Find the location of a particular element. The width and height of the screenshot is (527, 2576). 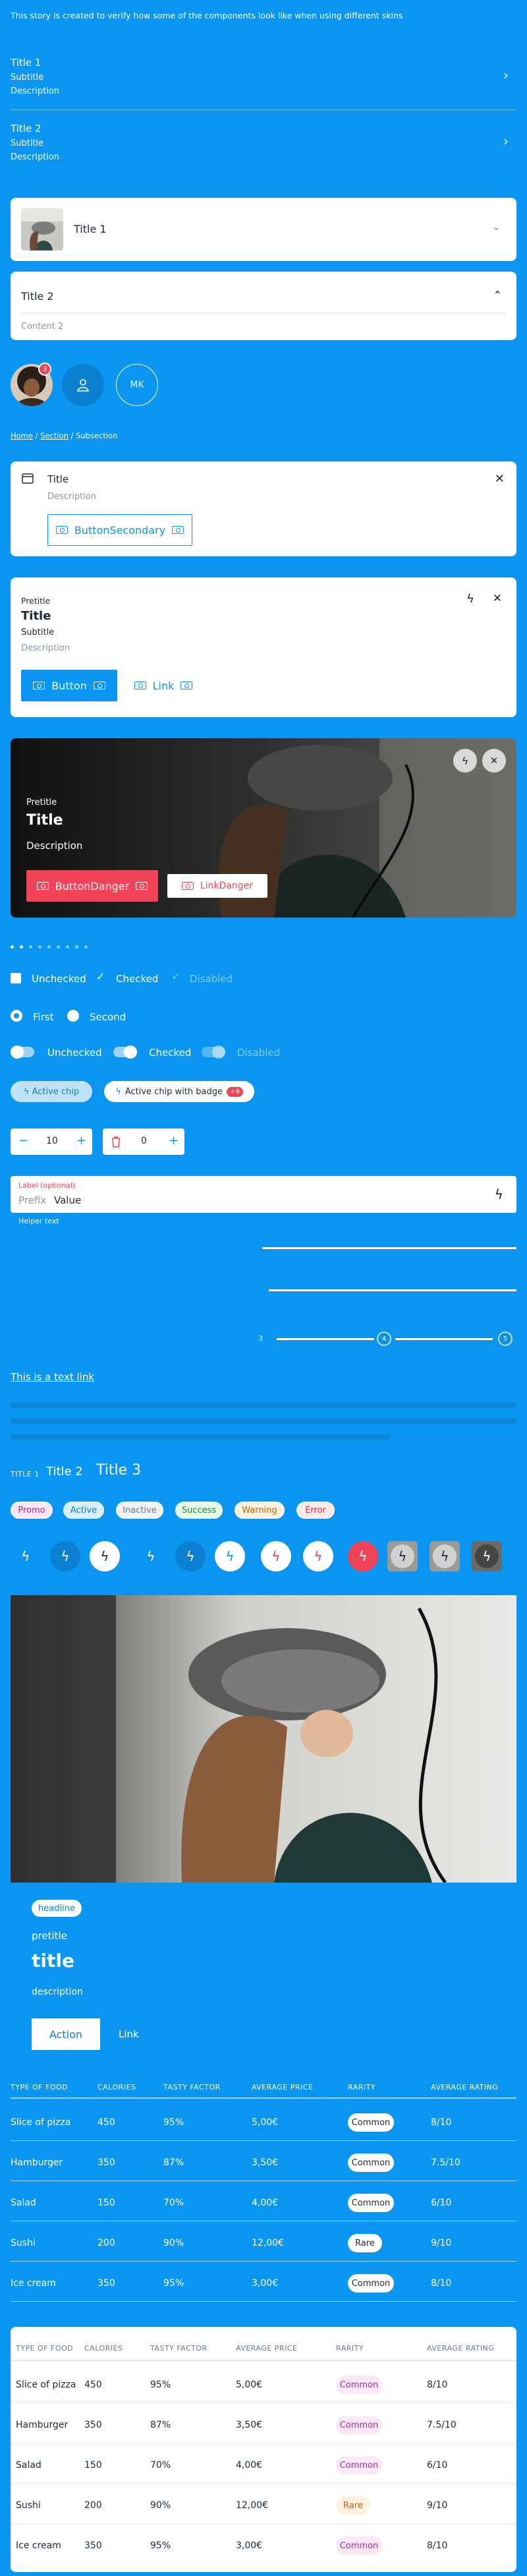

minus-icon: − is located at coordinates (23, 1141).